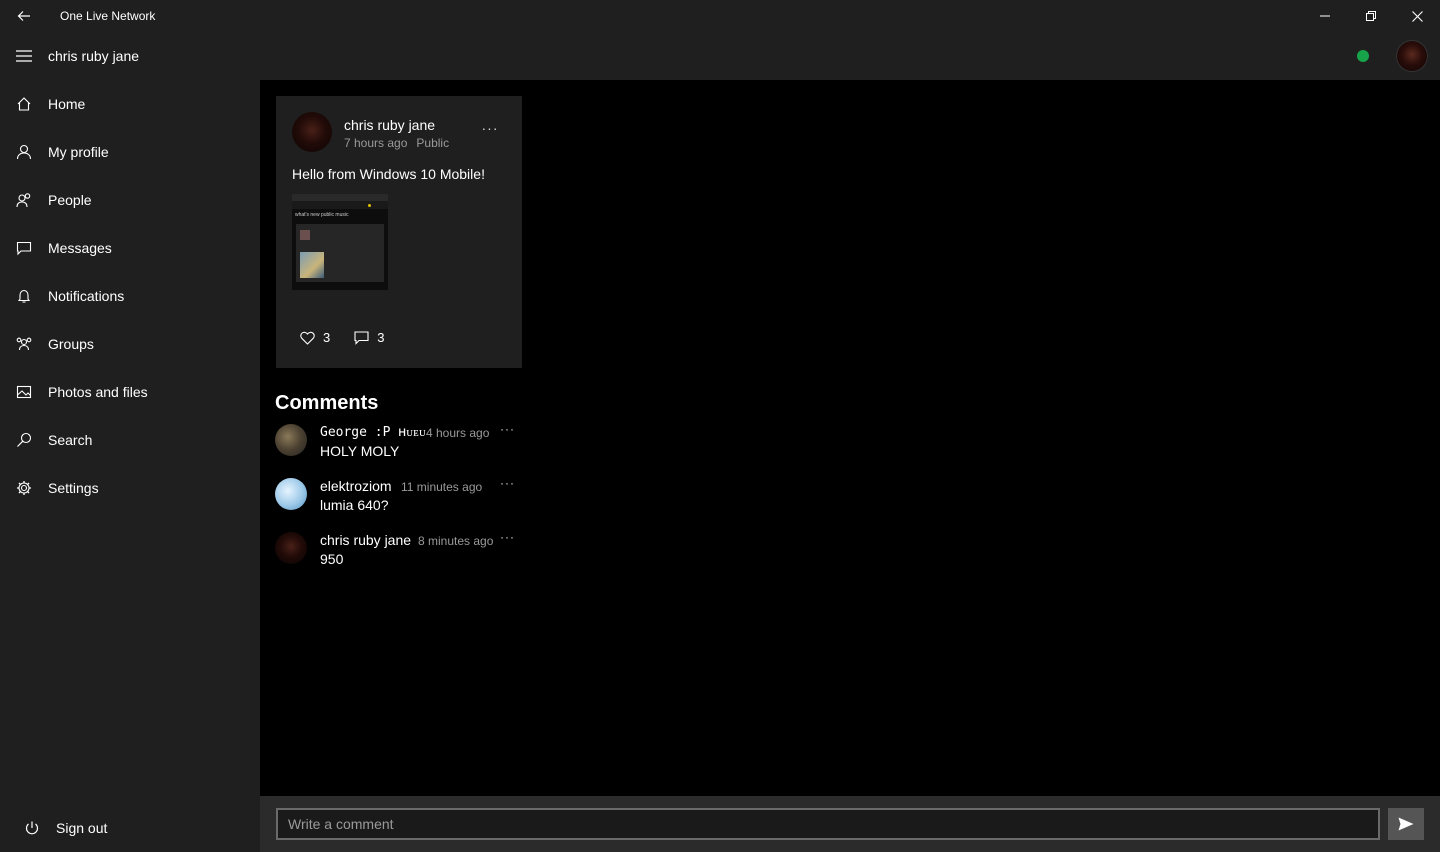 The width and height of the screenshot is (1440, 852). I want to click on restore-icon, so click(1371, 16).